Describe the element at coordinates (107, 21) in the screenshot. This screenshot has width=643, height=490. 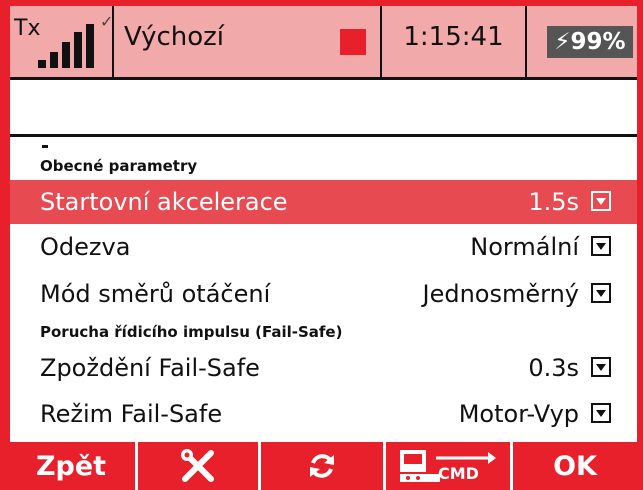
I see `telemetry-check-icon: ✓` at that location.